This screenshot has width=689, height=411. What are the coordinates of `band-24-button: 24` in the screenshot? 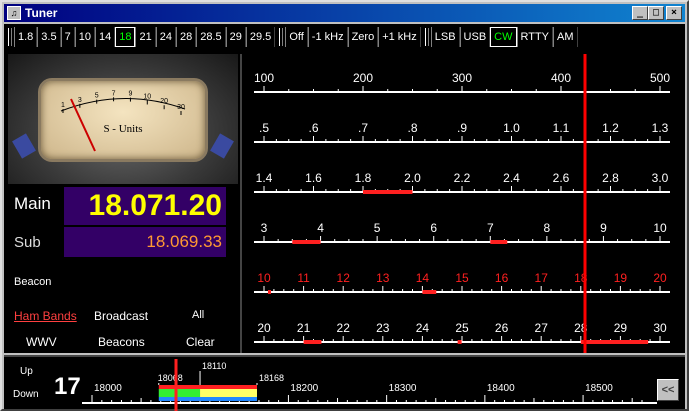 It's located at (165, 37).